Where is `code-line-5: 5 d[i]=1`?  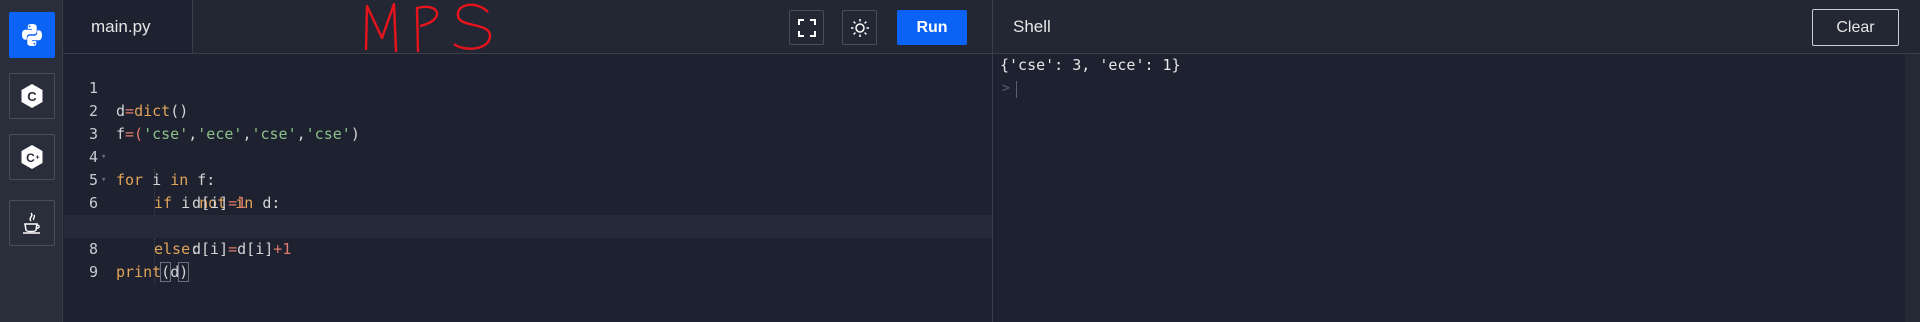 code-line-5: 5 d[i]=1 is located at coordinates (528, 179).